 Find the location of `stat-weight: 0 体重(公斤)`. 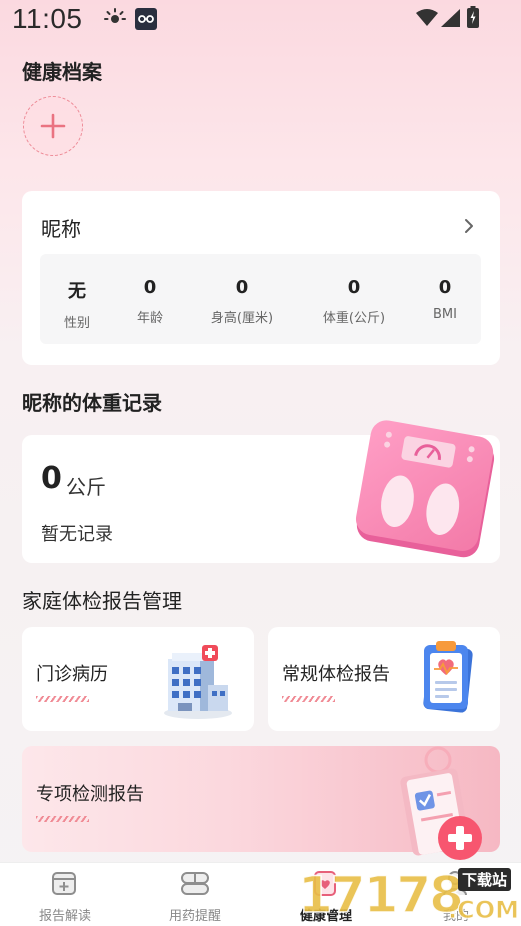

stat-weight: 0 体重(公斤) is located at coordinates (354, 290).